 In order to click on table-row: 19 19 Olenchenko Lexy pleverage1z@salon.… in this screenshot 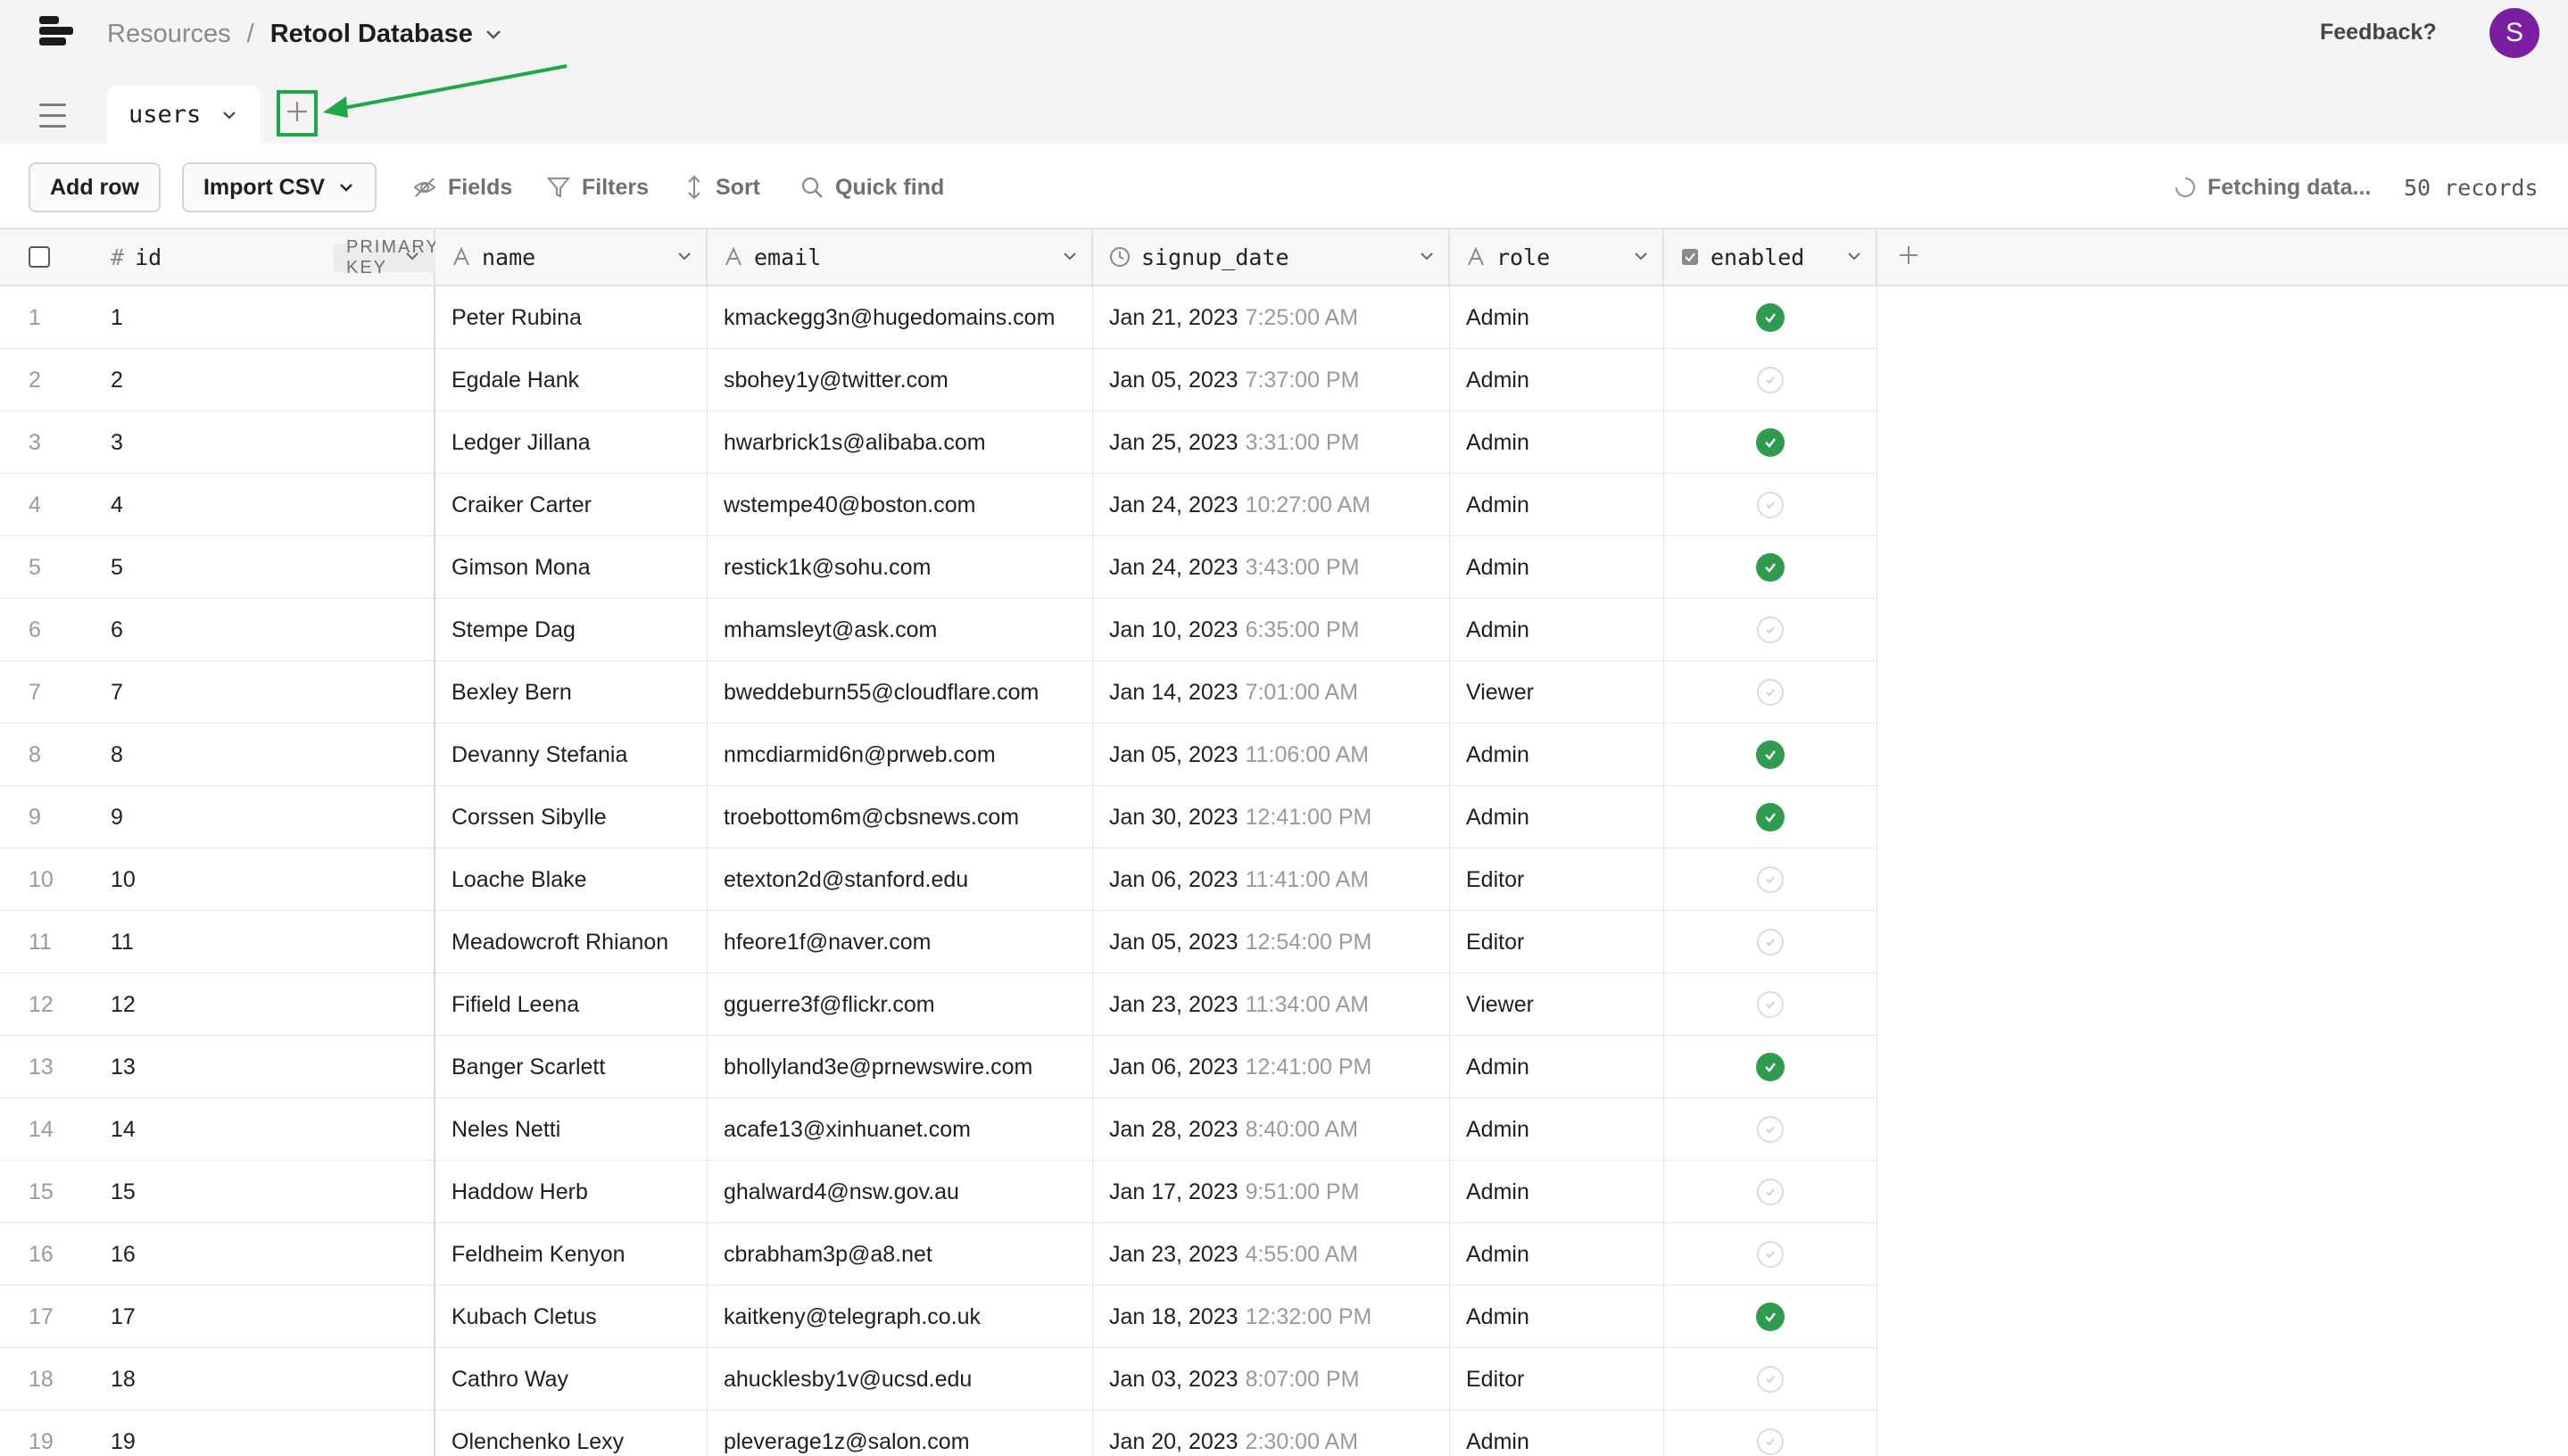, I will do `click(938, 1433)`.